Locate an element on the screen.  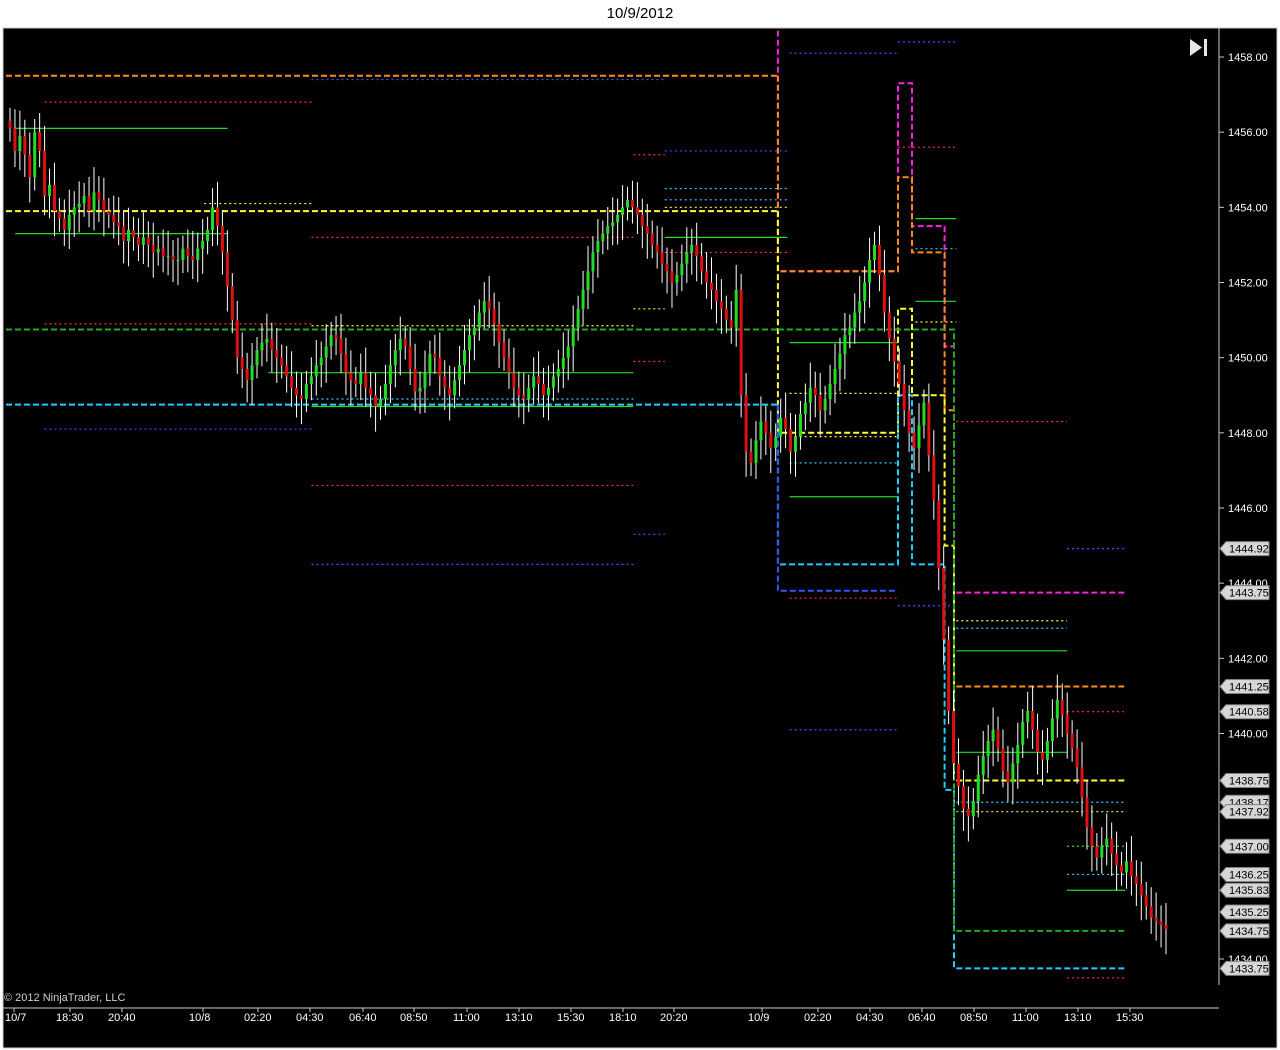
x-tick-label: 08:50 is located at coordinates (974, 1018).